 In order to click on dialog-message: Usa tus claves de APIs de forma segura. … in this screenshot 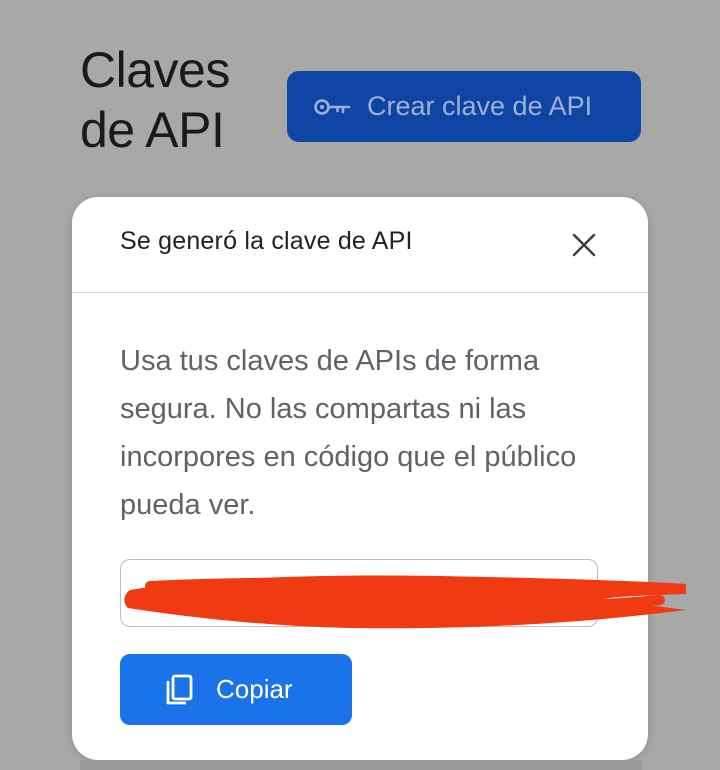, I will do `click(348, 433)`.